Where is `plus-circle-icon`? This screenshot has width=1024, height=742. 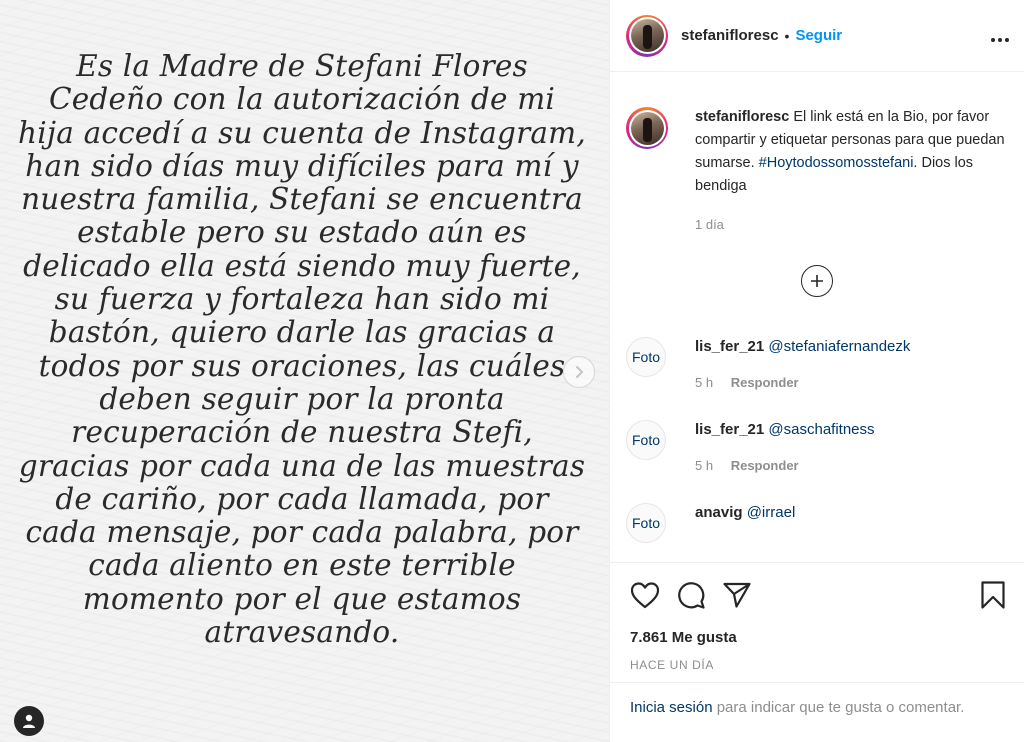 plus-circle-icon is located at coordinates (817, 281).